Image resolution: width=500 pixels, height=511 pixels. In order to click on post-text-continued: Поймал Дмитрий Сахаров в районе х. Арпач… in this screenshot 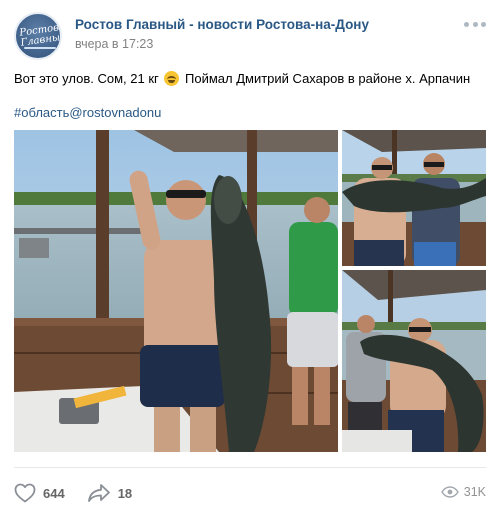, I will do `click(328, 78)`.